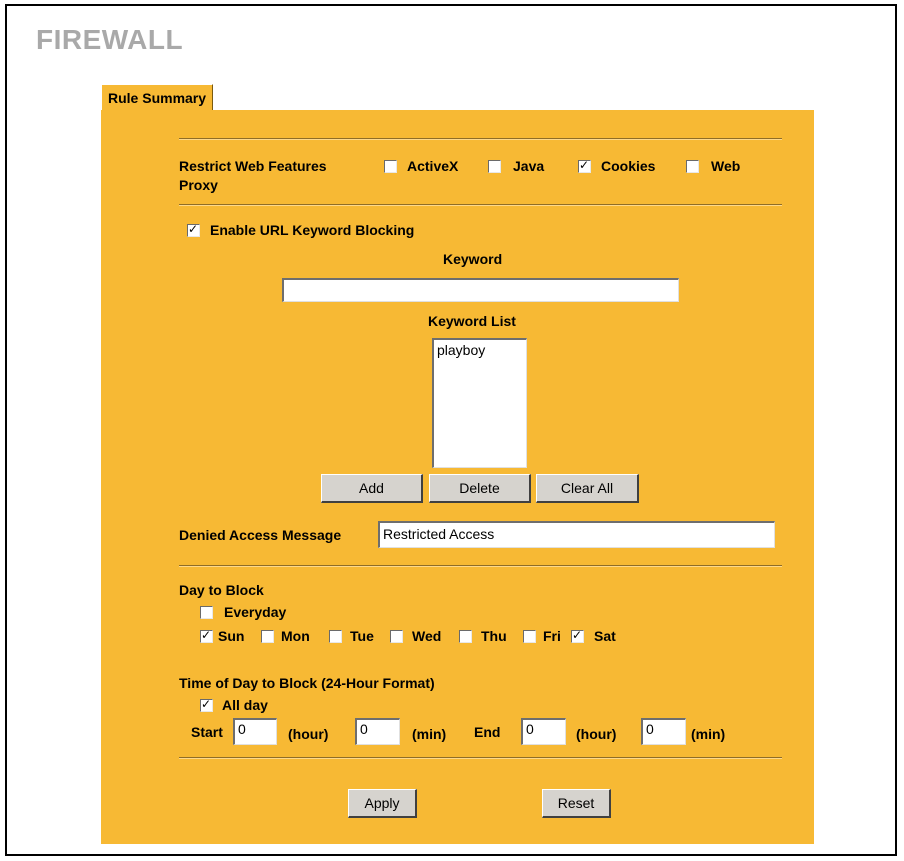 This screenshot has height=861, width=904. Describe the element at coordinates (427, 636) in the screenshot. I see `wed-label: Wed` at that location.